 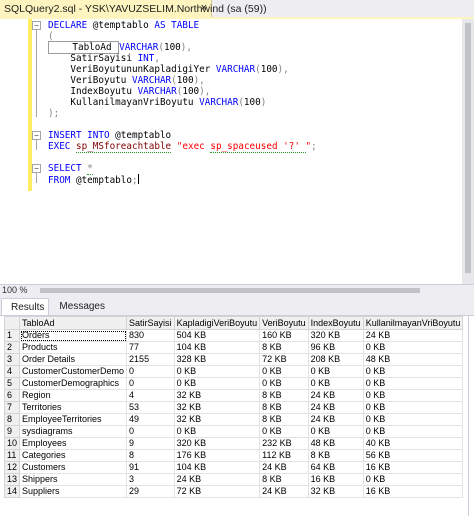 I want to click on table-row: 4 CustomerCustomerDemo 0 0 KB 0 KB 0 KB 0 KB, so click(x=233, y=371).